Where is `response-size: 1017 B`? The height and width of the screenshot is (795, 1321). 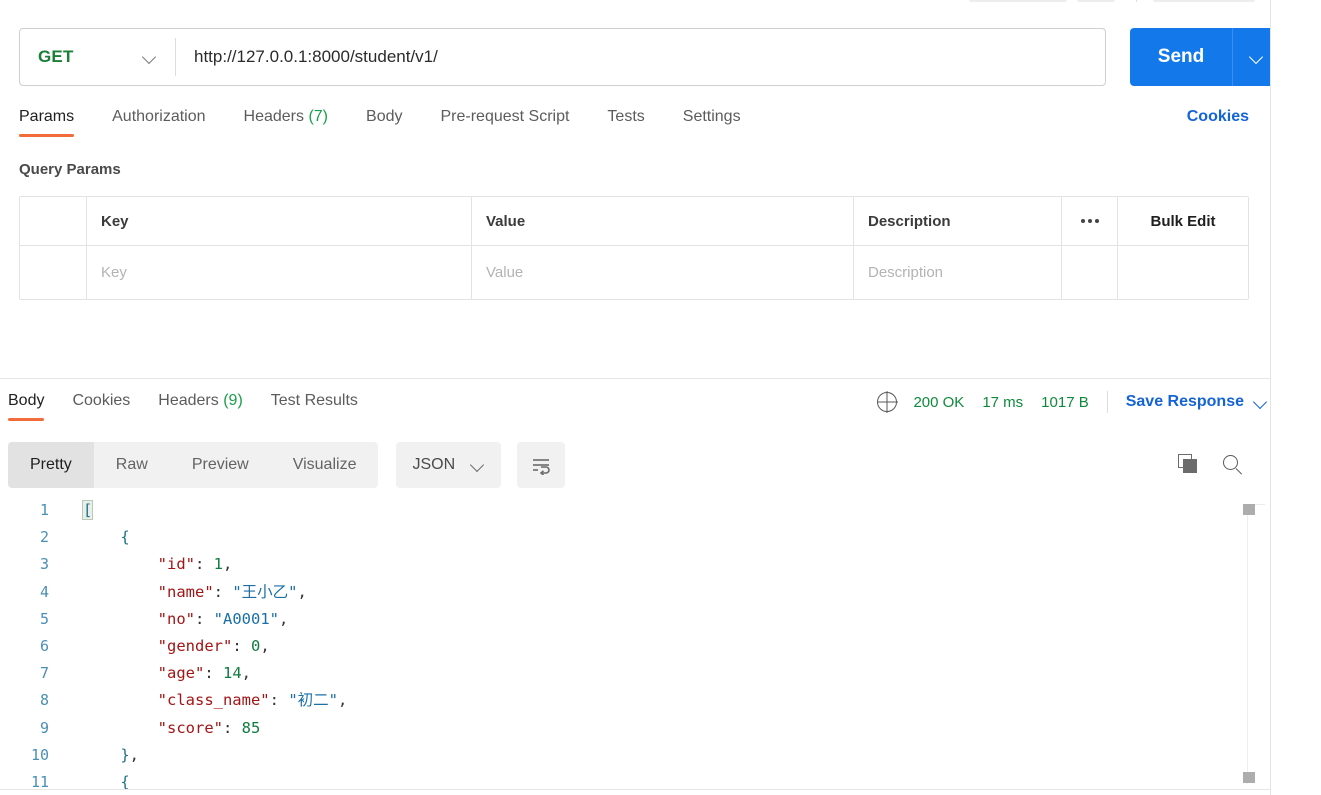
response-size: 1017 B is located at coordinates (1065, 402).